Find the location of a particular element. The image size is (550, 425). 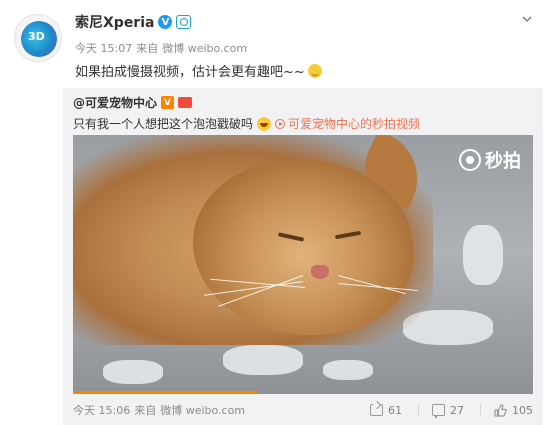

repost-author-row: @可爱宠物中心 V is located at coordinates (133, 102).